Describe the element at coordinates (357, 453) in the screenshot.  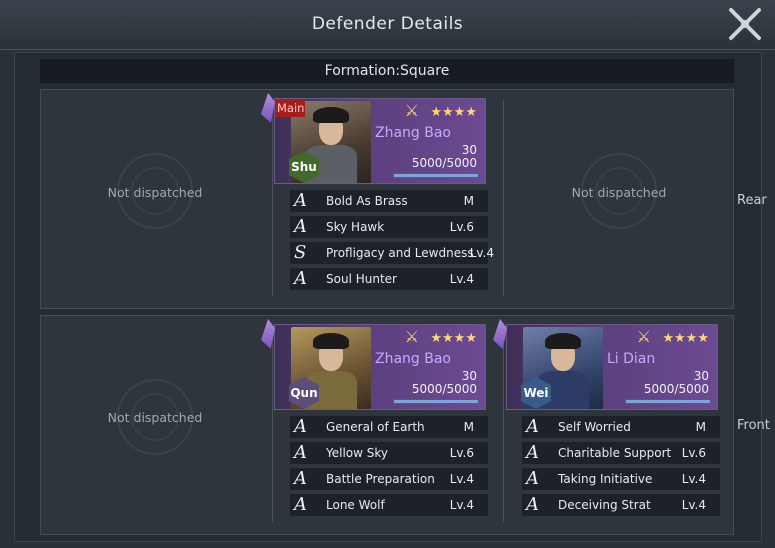
I see `skill-name: Yellow Sky` at that location.